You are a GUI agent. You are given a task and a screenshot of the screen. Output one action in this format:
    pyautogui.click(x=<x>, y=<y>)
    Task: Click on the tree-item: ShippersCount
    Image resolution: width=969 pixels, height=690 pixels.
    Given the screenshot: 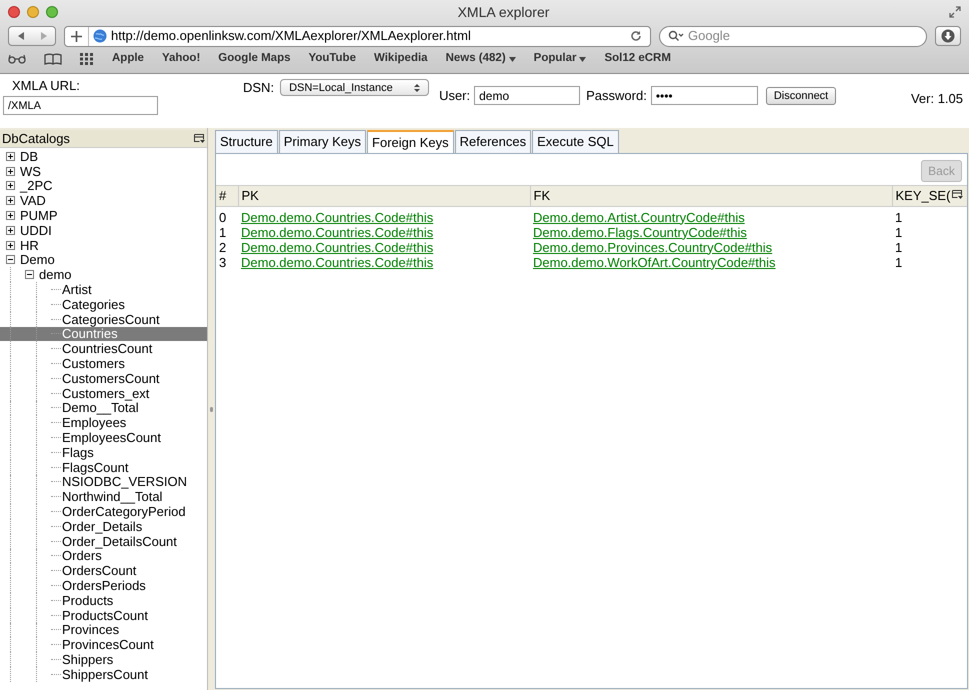 What is the action you would take?
    pyautogui.click(x=105, y=674)
    